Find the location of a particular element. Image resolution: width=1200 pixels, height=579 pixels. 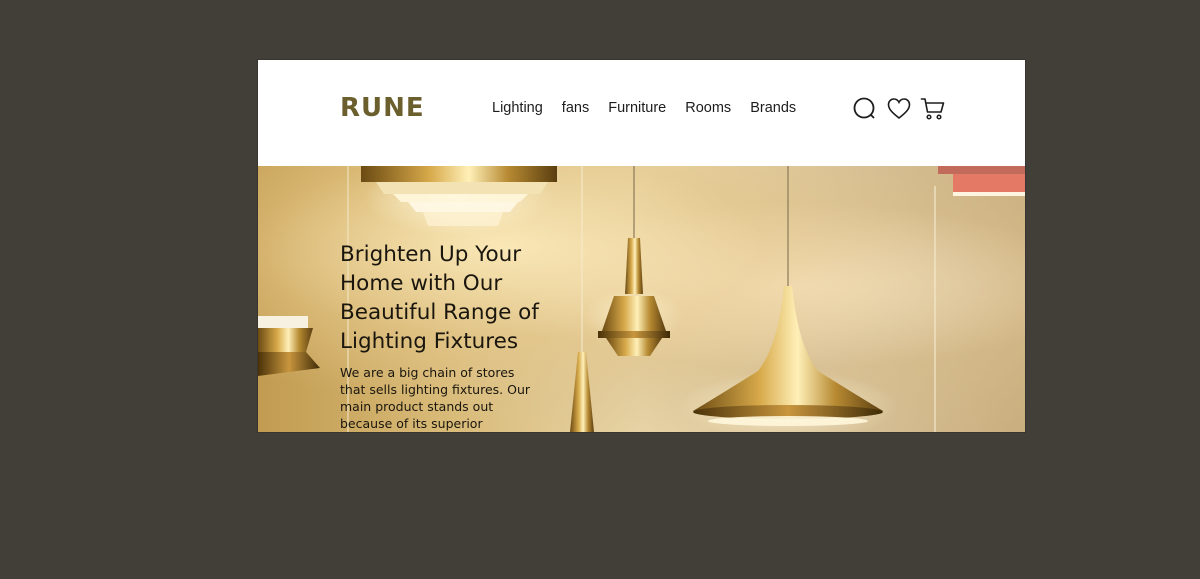

heart-icon is located at coordinates (899, 109).